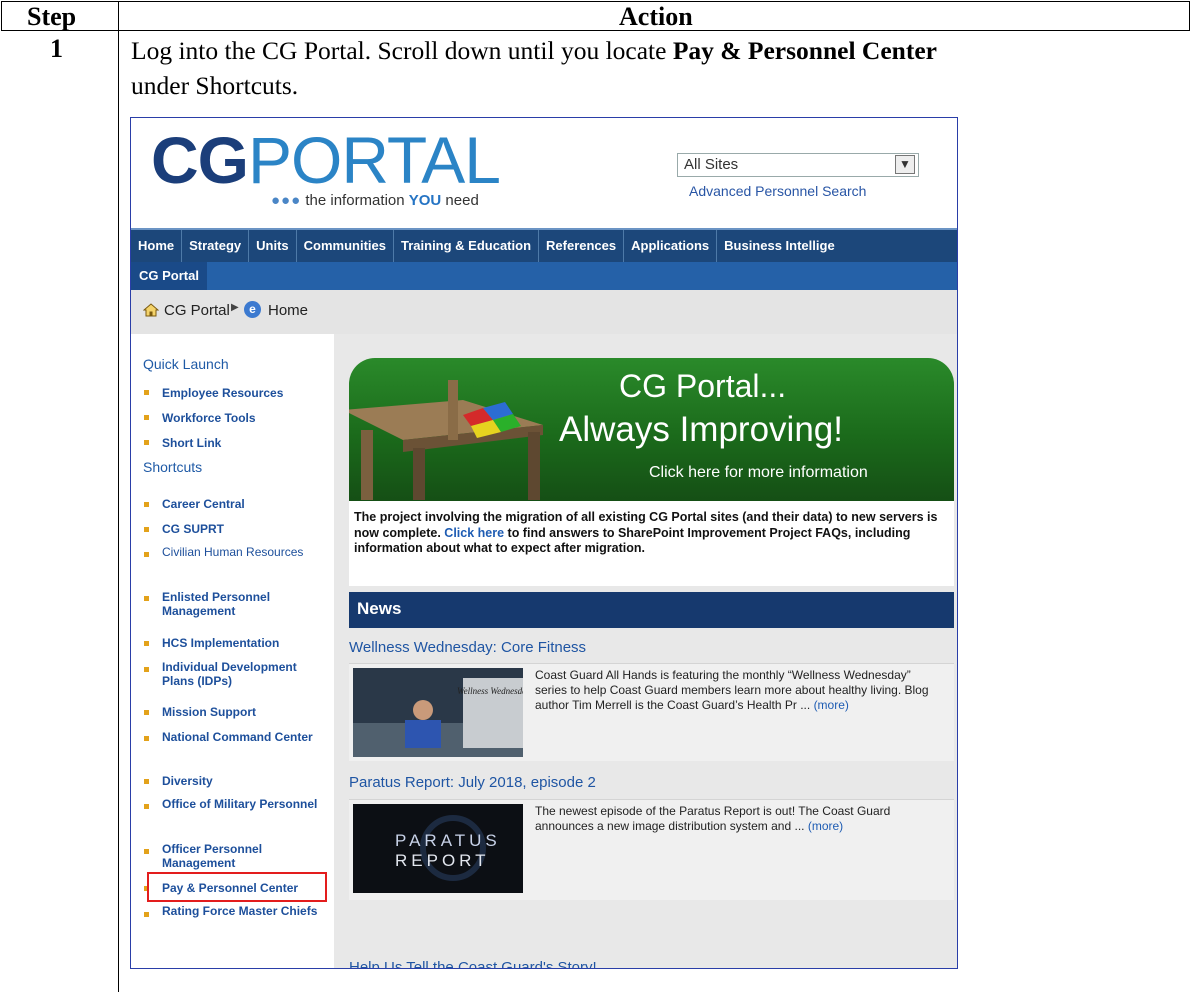 The width and height of the screenshot is (1191, 993). Describe the element at coordinates (905, 164) in the screenshot. I see `chevron-down-icon: ▼` at that location.